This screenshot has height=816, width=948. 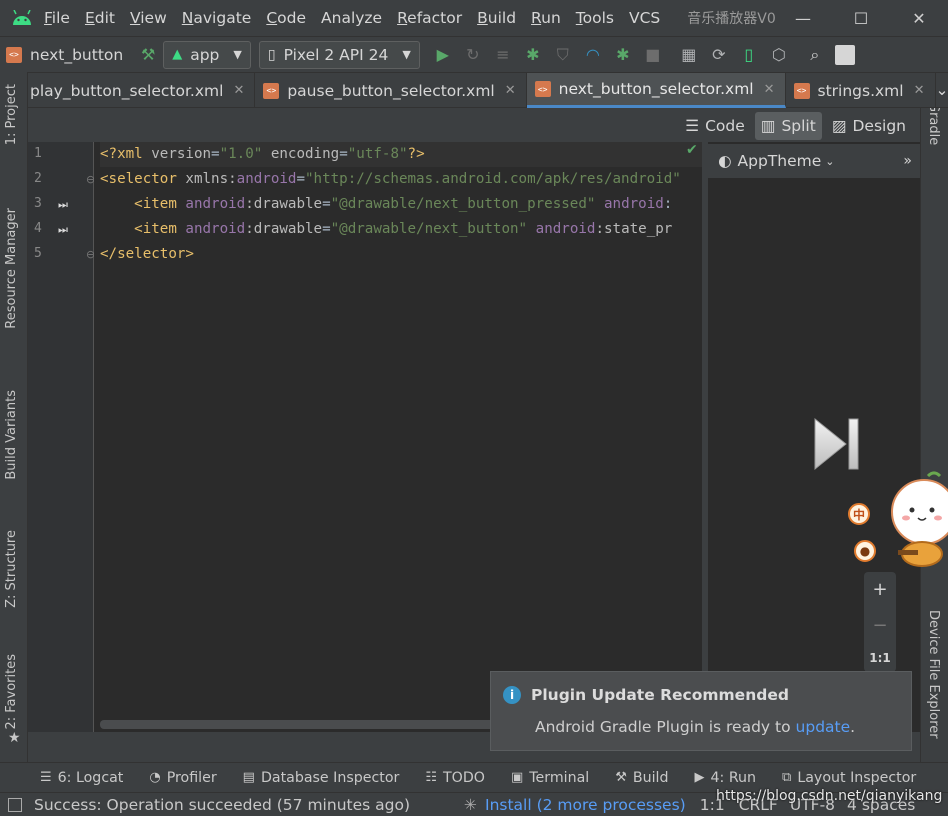 I want to click on menu-label: dit, so click(x=104, y=18).